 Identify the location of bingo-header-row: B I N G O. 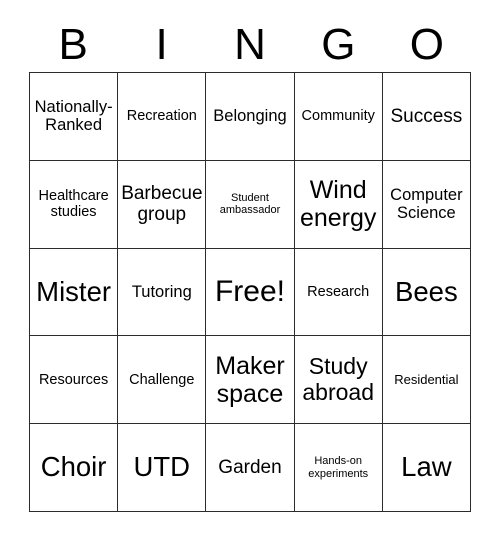
(250, 45).